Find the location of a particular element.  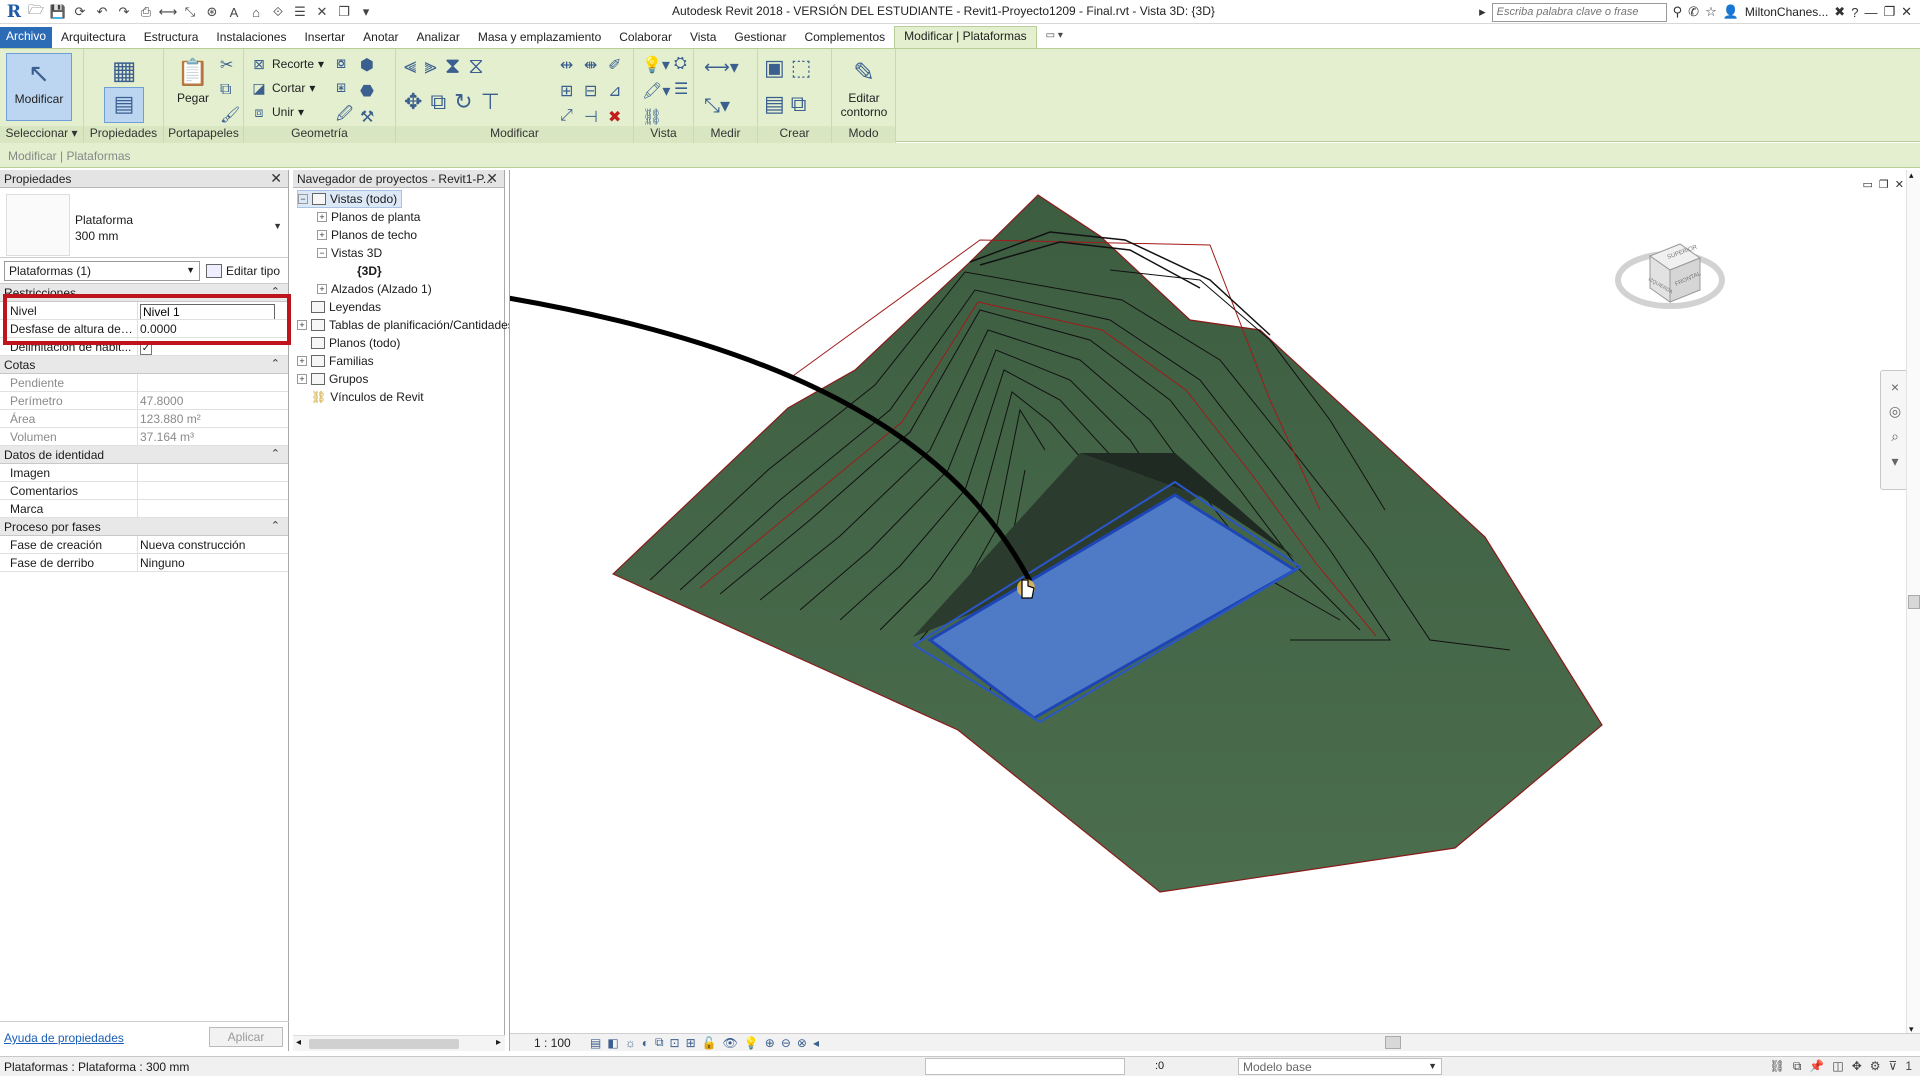

search-input is located at coordinates (1579, 12).